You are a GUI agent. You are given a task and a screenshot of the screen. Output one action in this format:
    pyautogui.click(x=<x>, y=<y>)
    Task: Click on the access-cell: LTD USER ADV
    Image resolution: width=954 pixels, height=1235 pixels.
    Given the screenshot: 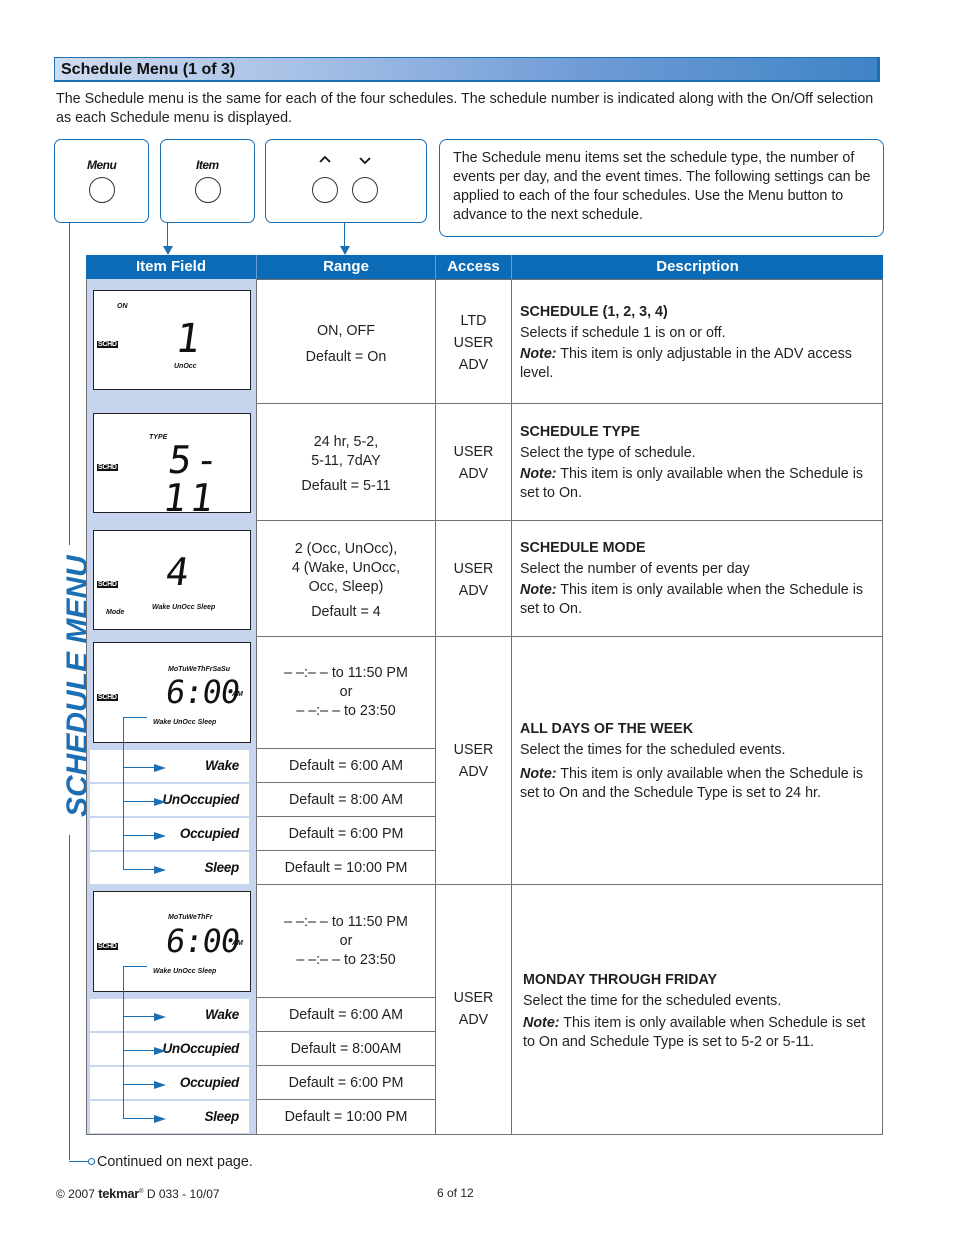 What is the action you would take?
    pyautogui.click(x=473, y=343)
    